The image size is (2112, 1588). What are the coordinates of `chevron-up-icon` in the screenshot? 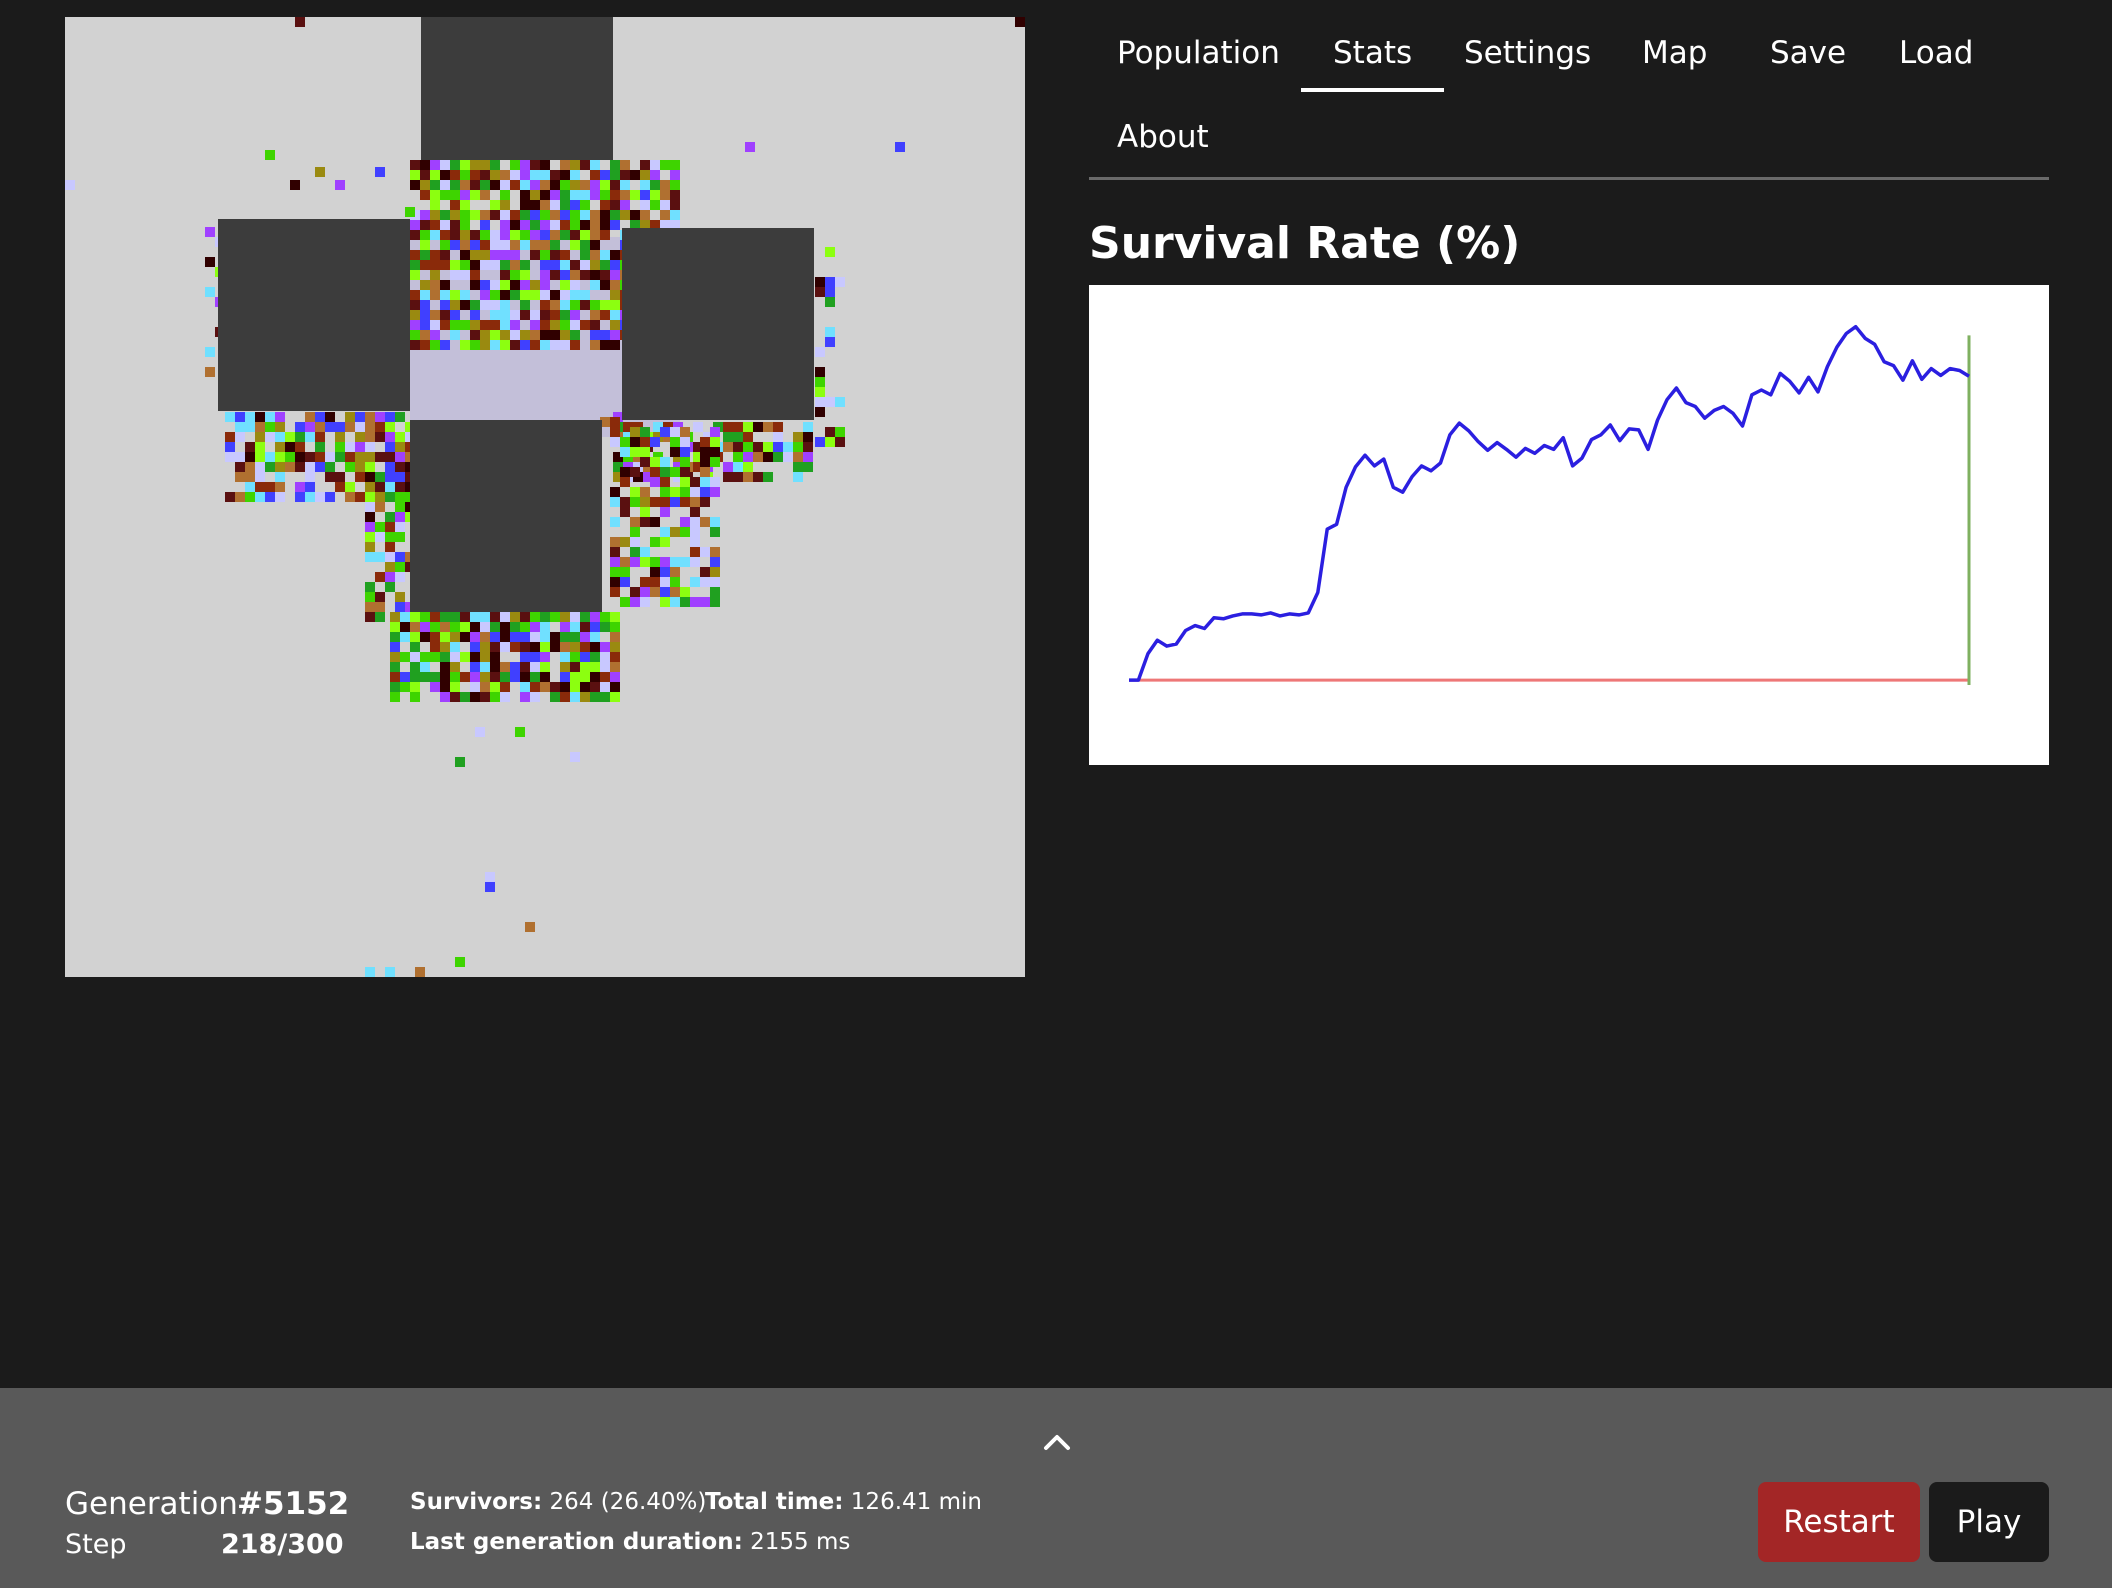 It's located at (1057, 1441).